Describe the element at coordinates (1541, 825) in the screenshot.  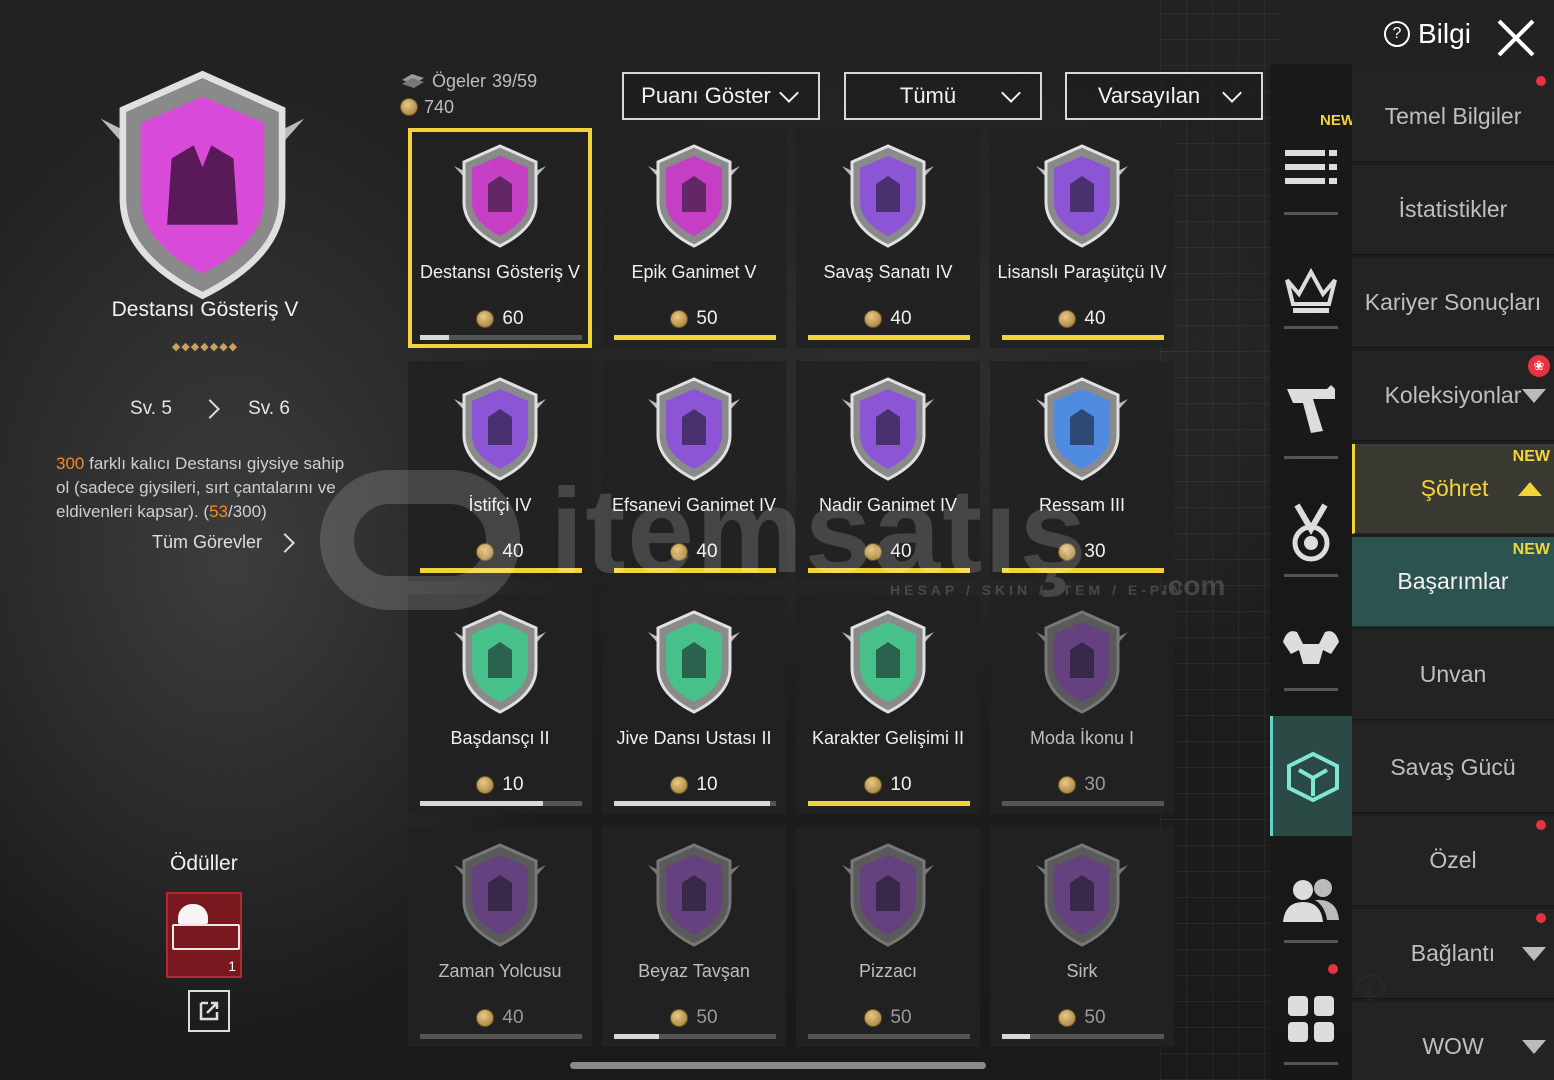
I see `notification-dot` at that location.